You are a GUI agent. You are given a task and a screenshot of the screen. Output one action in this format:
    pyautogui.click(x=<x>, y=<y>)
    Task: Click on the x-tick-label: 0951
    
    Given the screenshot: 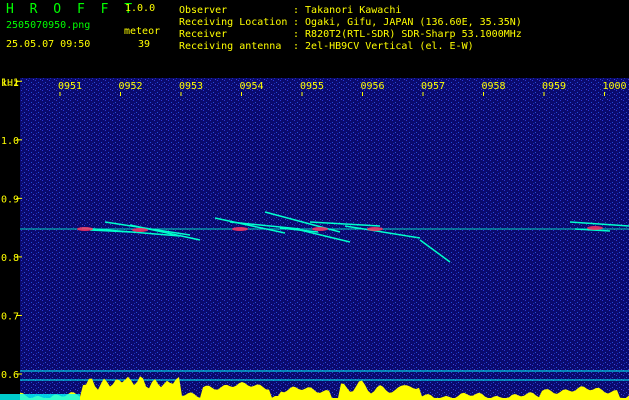 What is the action you would take?
    pyautogui.click(x=70, y=86)
    